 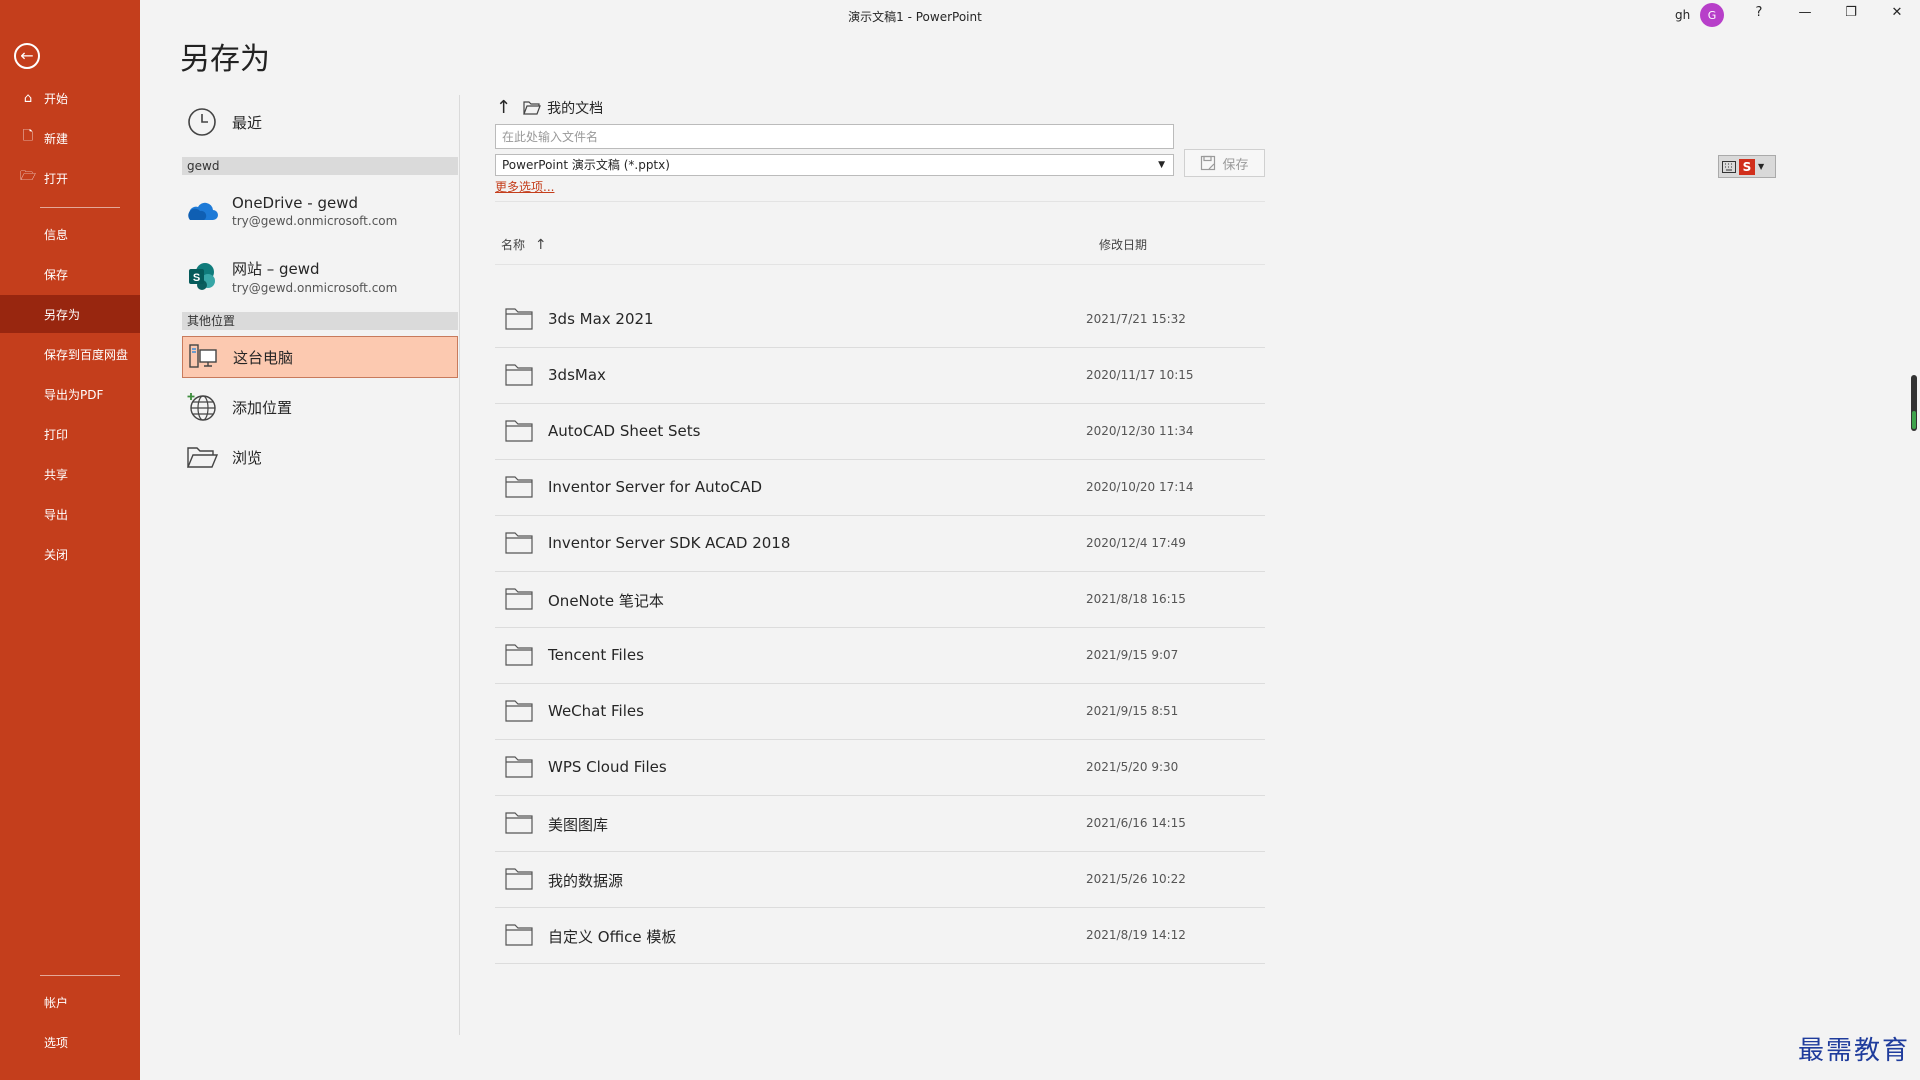 I want to click on sharepoint-icon: S, so click(x=202, y=276).